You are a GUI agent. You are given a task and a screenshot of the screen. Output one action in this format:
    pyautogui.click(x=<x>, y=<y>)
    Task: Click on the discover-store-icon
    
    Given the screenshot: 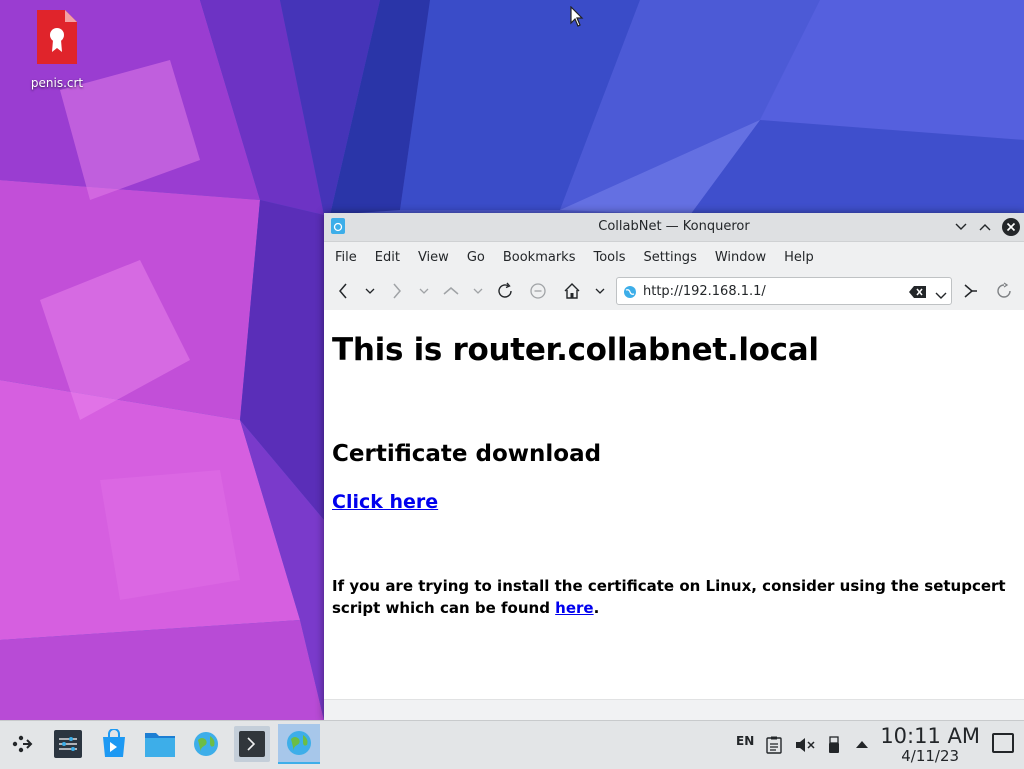 What is the action you would take?
    pyautogui.click(x=114, y=744)
    